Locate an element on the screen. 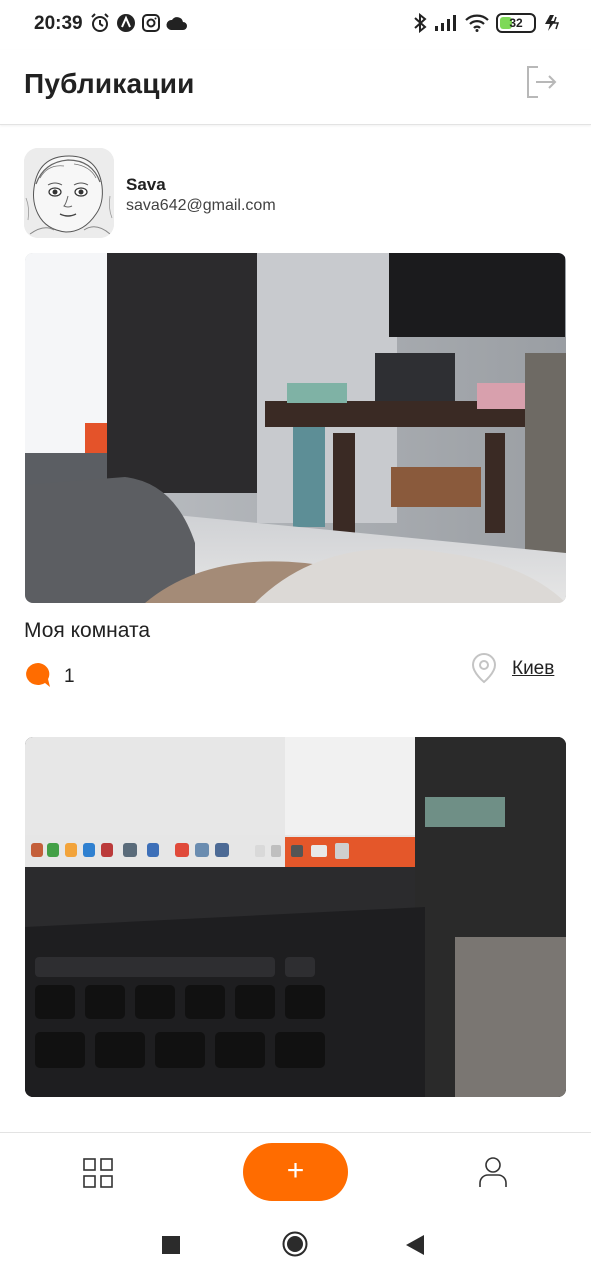 The height and width of the screenshot is (1280, 591). cloud-icon is located at coordinates (176, 23).